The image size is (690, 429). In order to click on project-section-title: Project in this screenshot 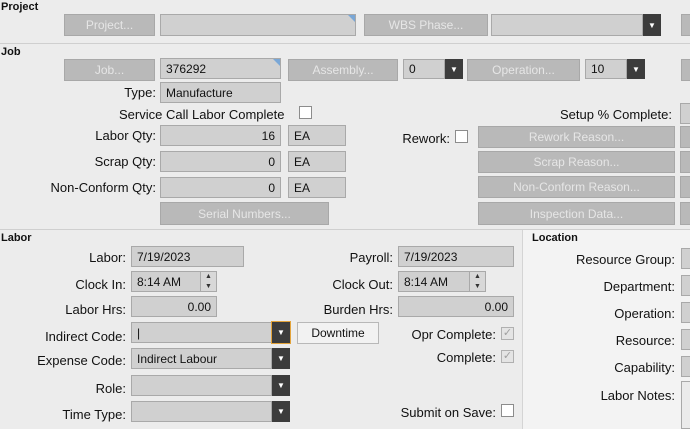, I will do `click(20, 7)`.